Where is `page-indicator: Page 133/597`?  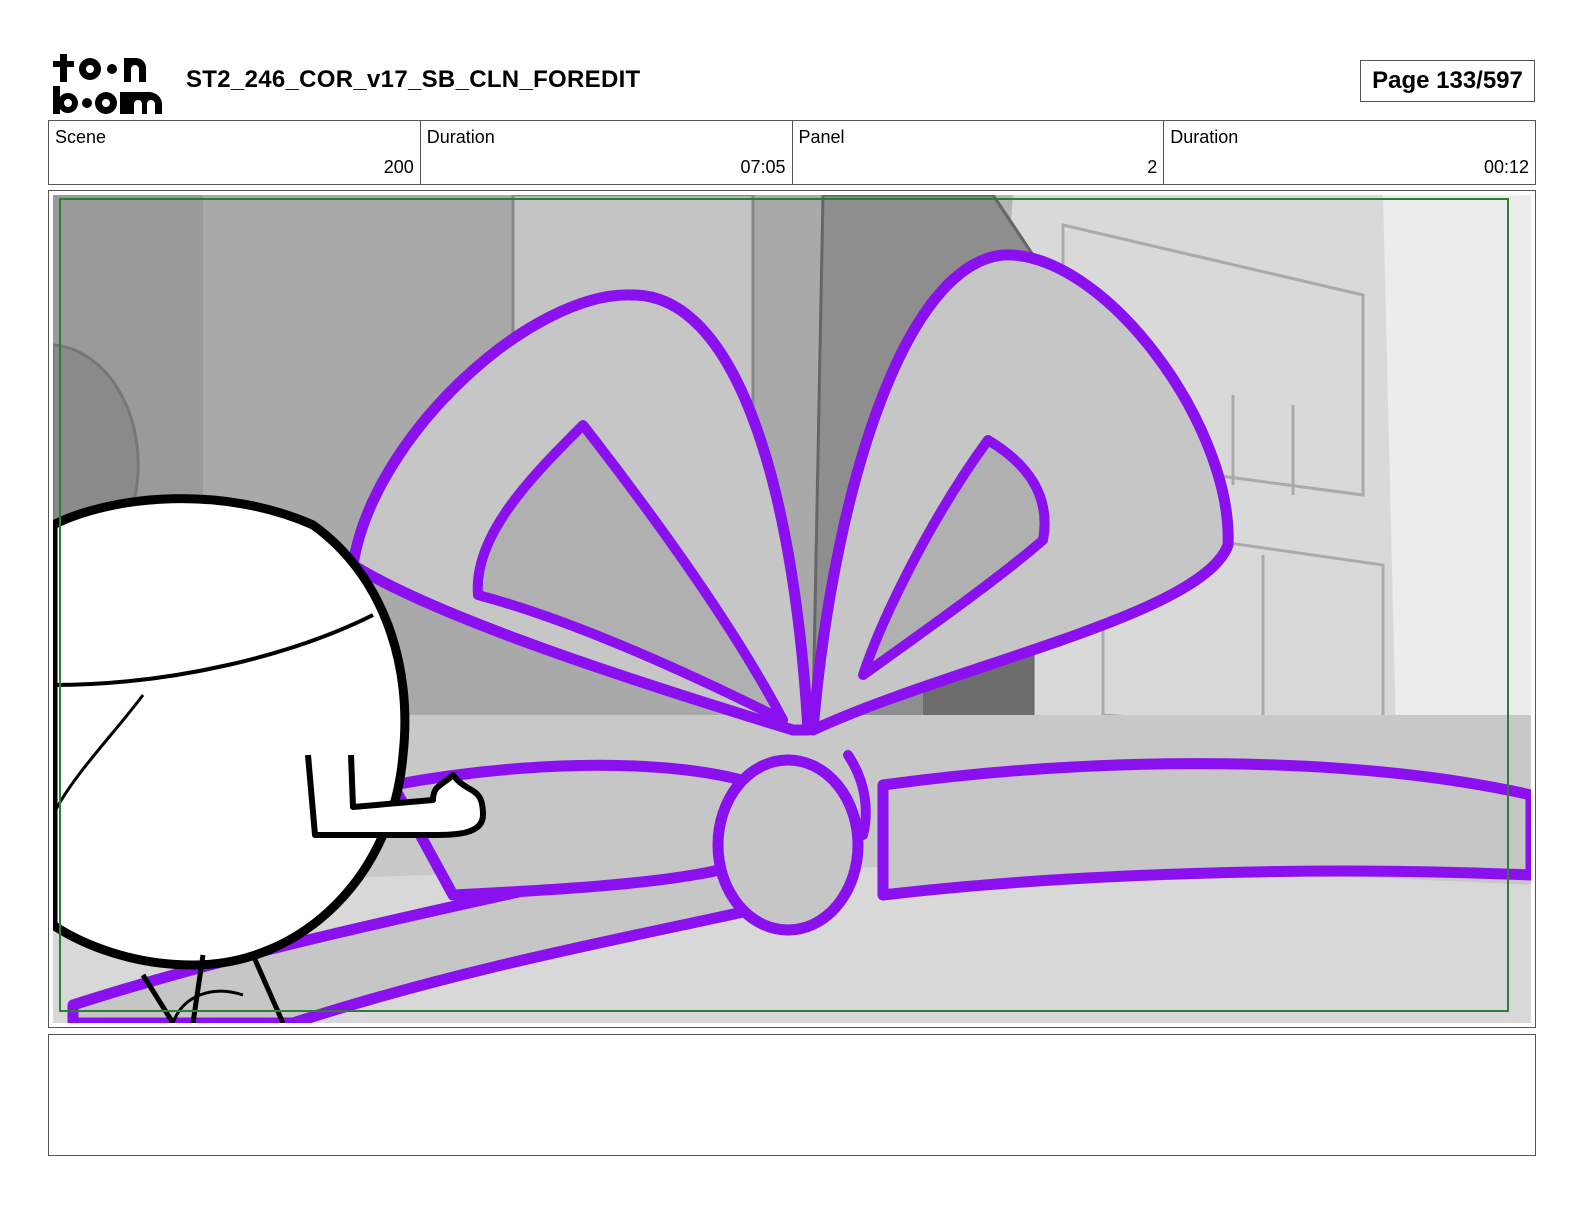 page-indicator: Page 133/597 is located at coordinates (1447, 81).